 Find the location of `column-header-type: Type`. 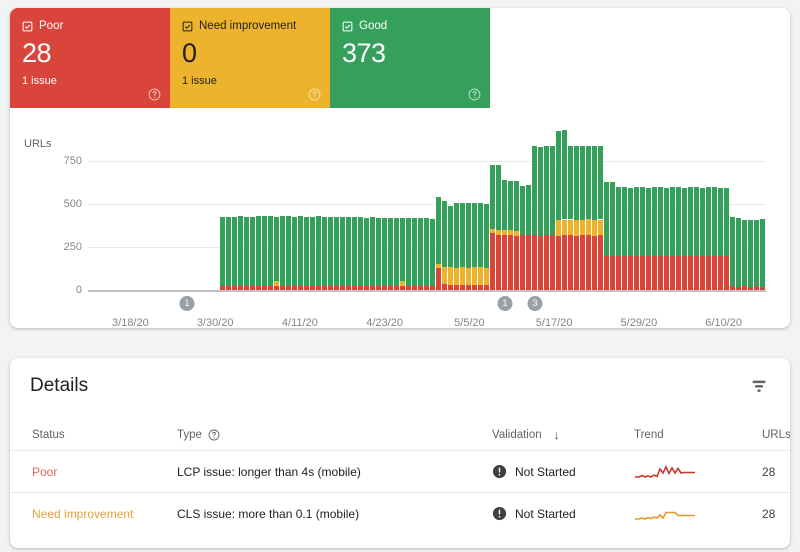

column-header-type: Type is located at coordinates (334, 435).